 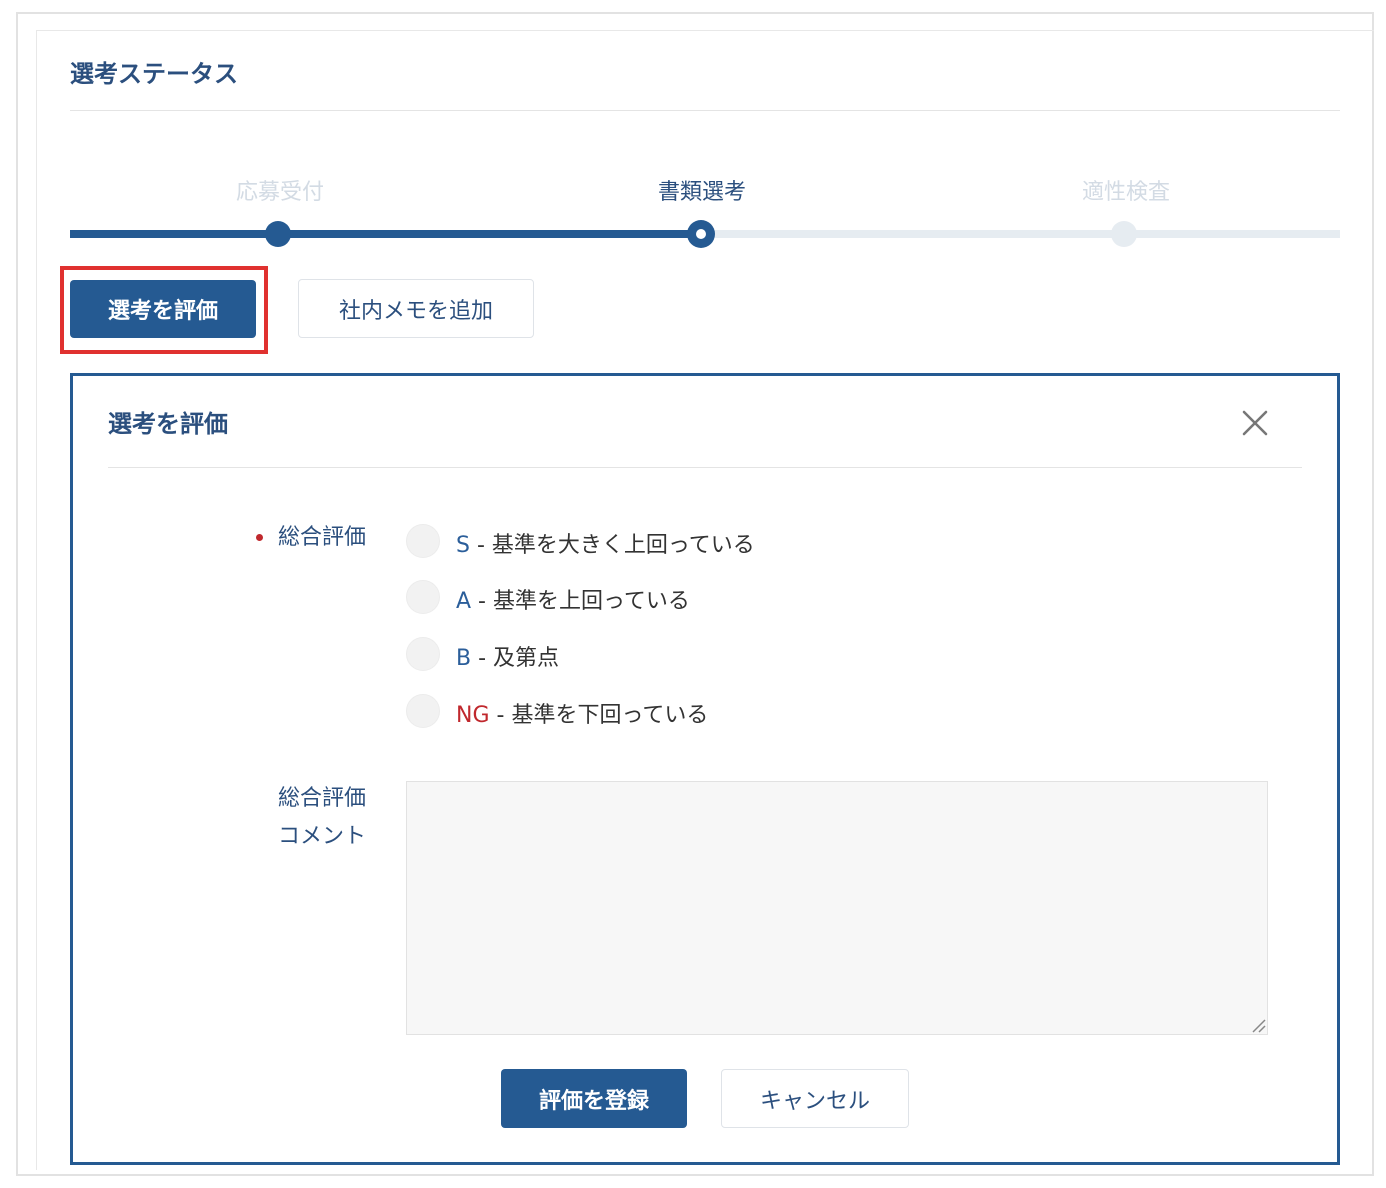 What do you see at coordinates (464, 601) in the screenshot?
I see `grade-a: A` at bounding box center [464, 601].